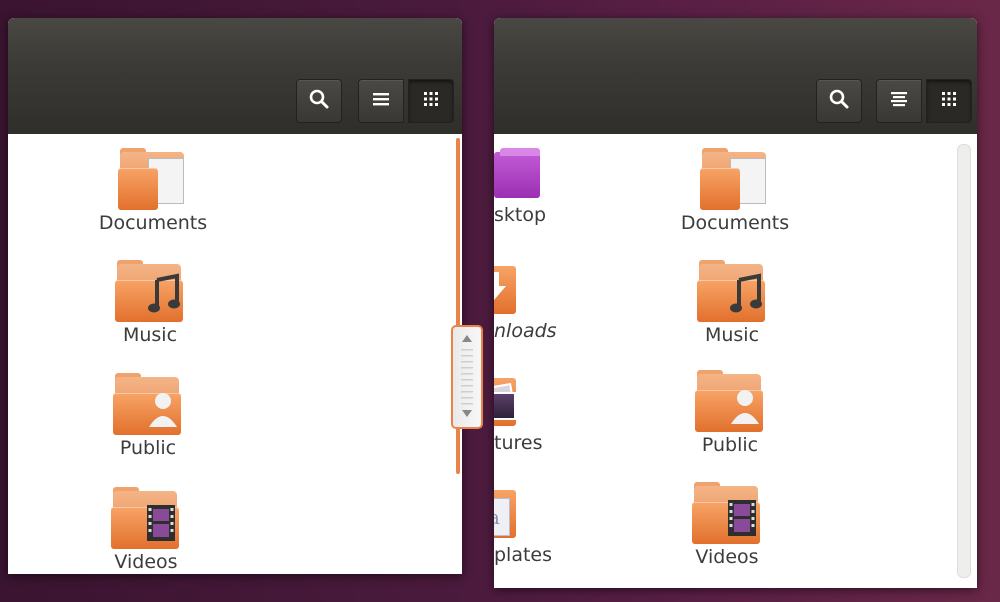 The width and height of the screenshot is (1000, 602). I want to click on folder-item-desktop: sktop, so click(524, 187).